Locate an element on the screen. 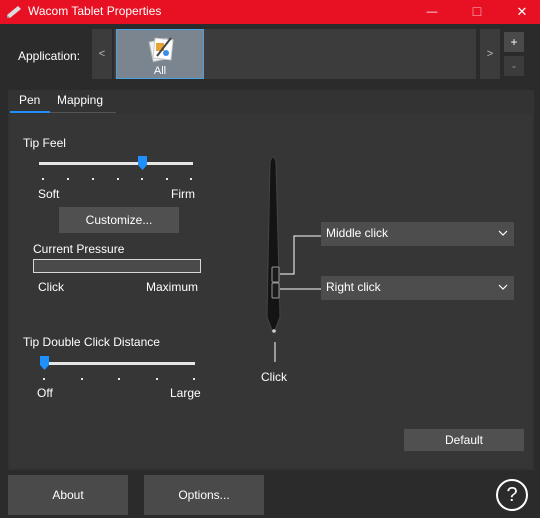 Image resolution: width=540 pixels, height=518 pixels. minimize-button: — is located at coordinates (432, 12).